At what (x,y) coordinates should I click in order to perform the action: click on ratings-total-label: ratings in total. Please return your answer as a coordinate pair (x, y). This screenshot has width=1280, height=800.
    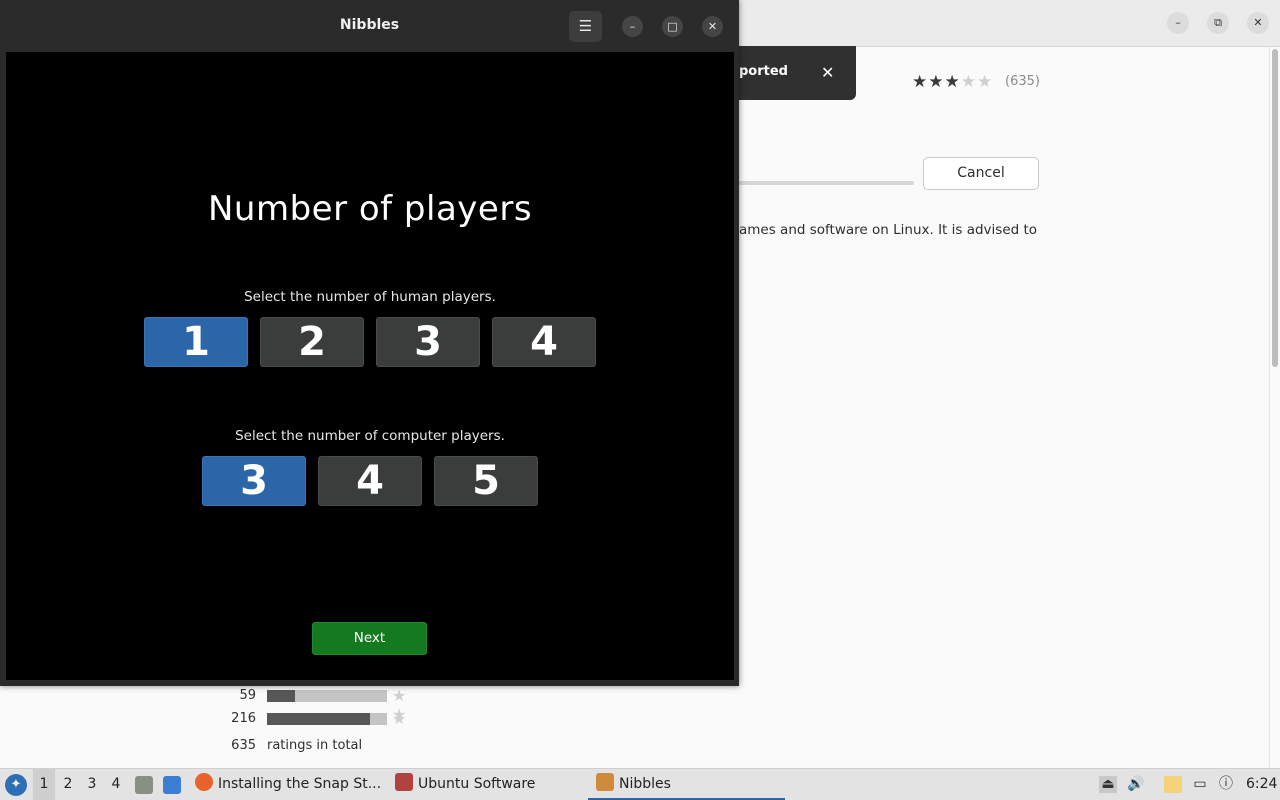
    Looking at the image, I should click on (315, 745).